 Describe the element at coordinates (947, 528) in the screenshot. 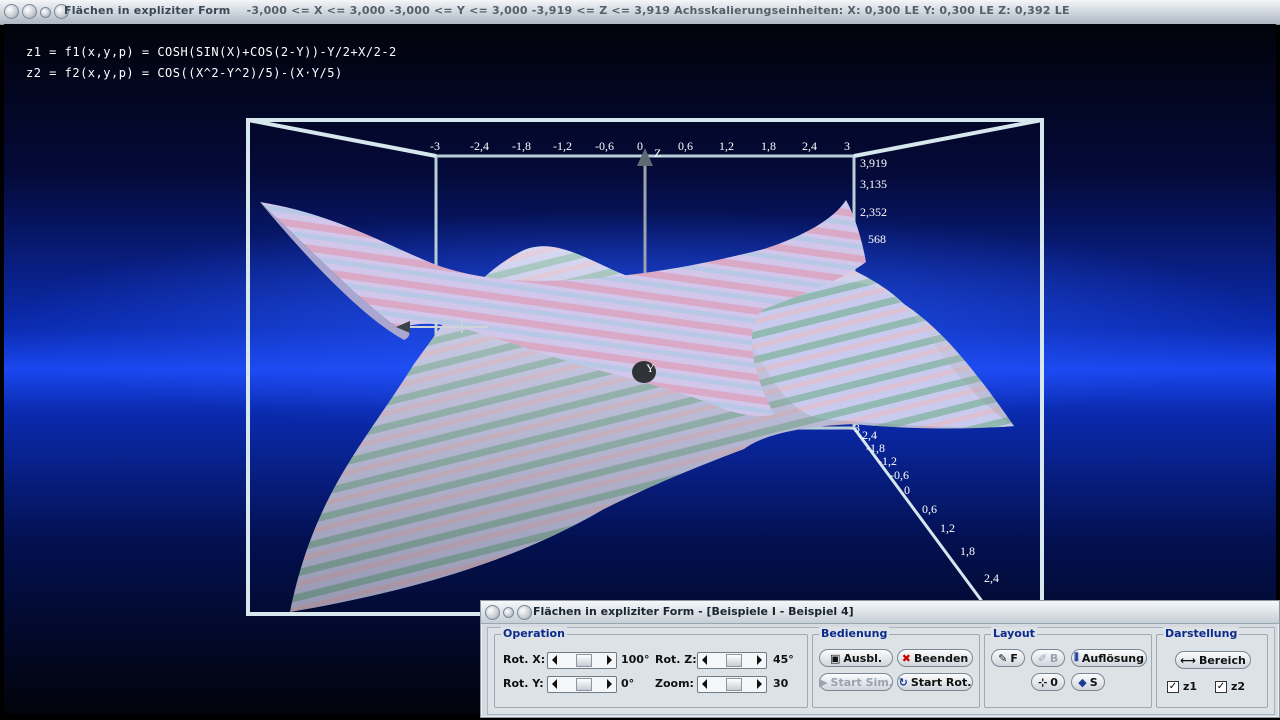

I see `y-tick: 1,2` at that location.